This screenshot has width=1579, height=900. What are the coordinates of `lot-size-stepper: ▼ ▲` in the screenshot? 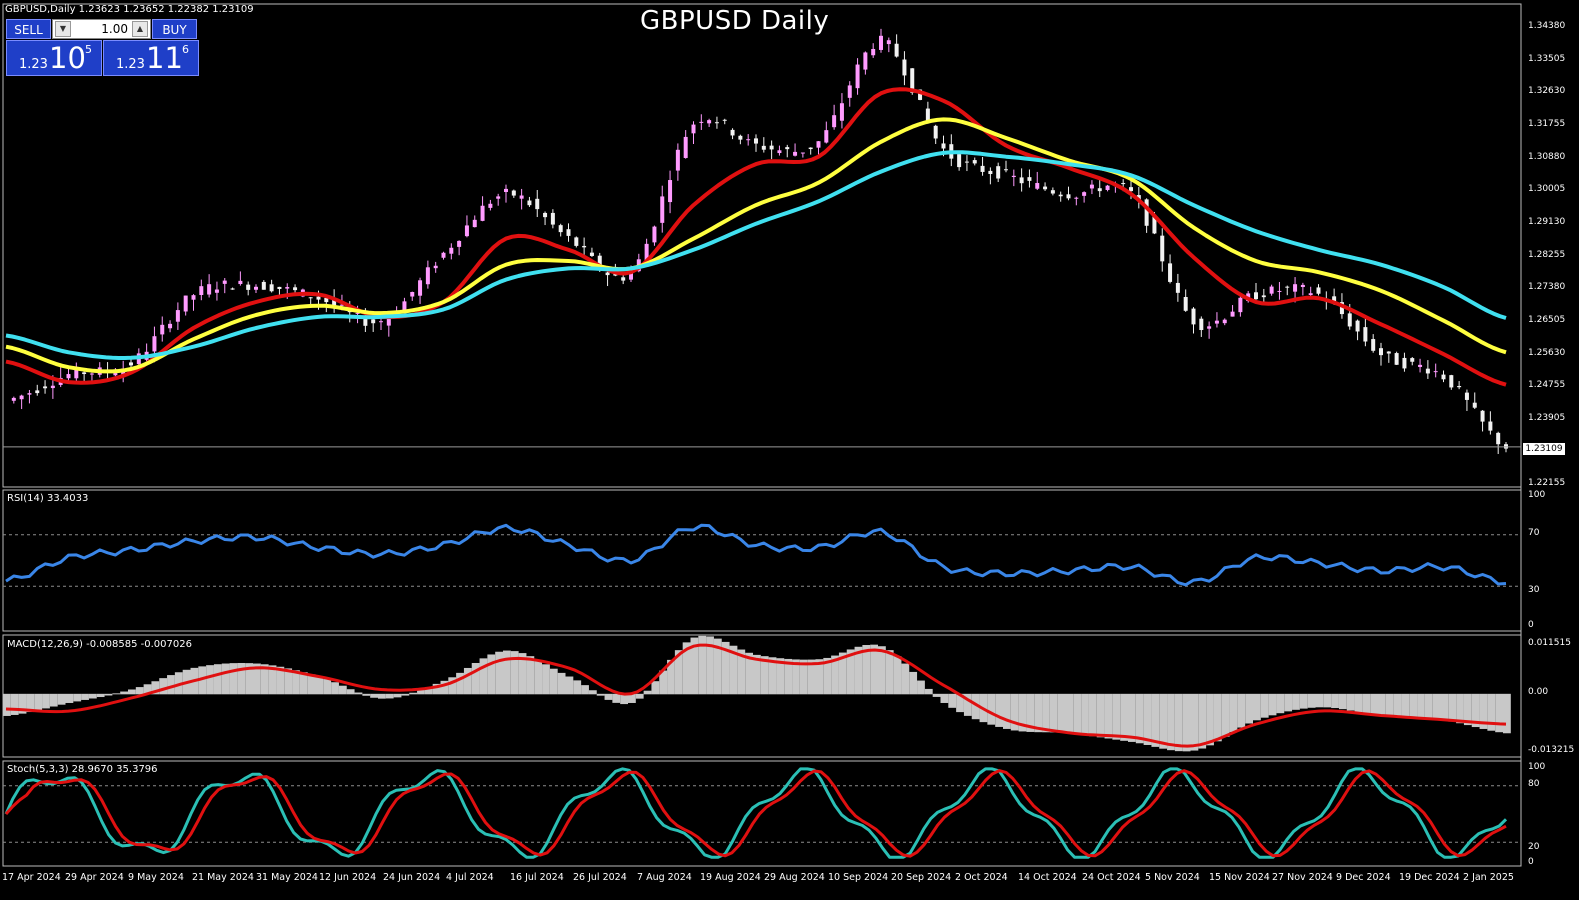 It's located at (101, 29).